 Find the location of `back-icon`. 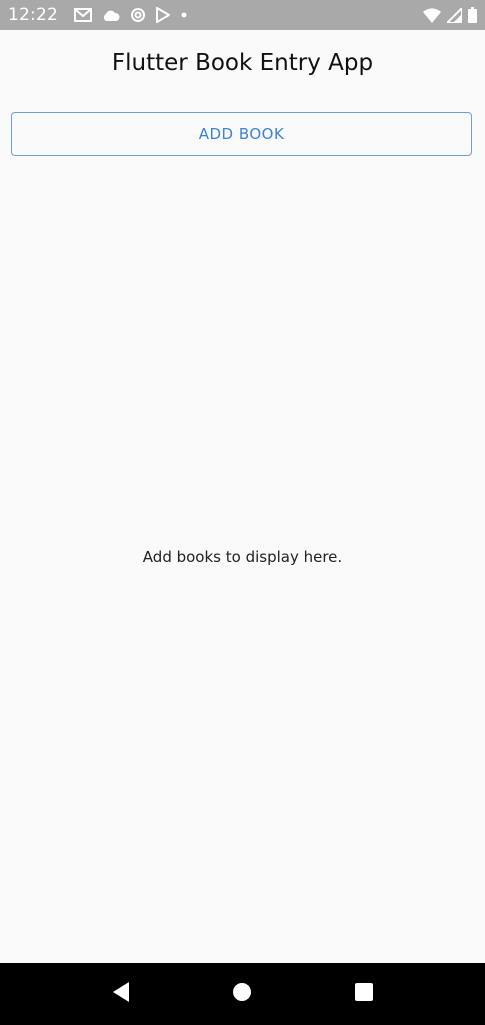

back-icon is located at coordinates (121, 994).